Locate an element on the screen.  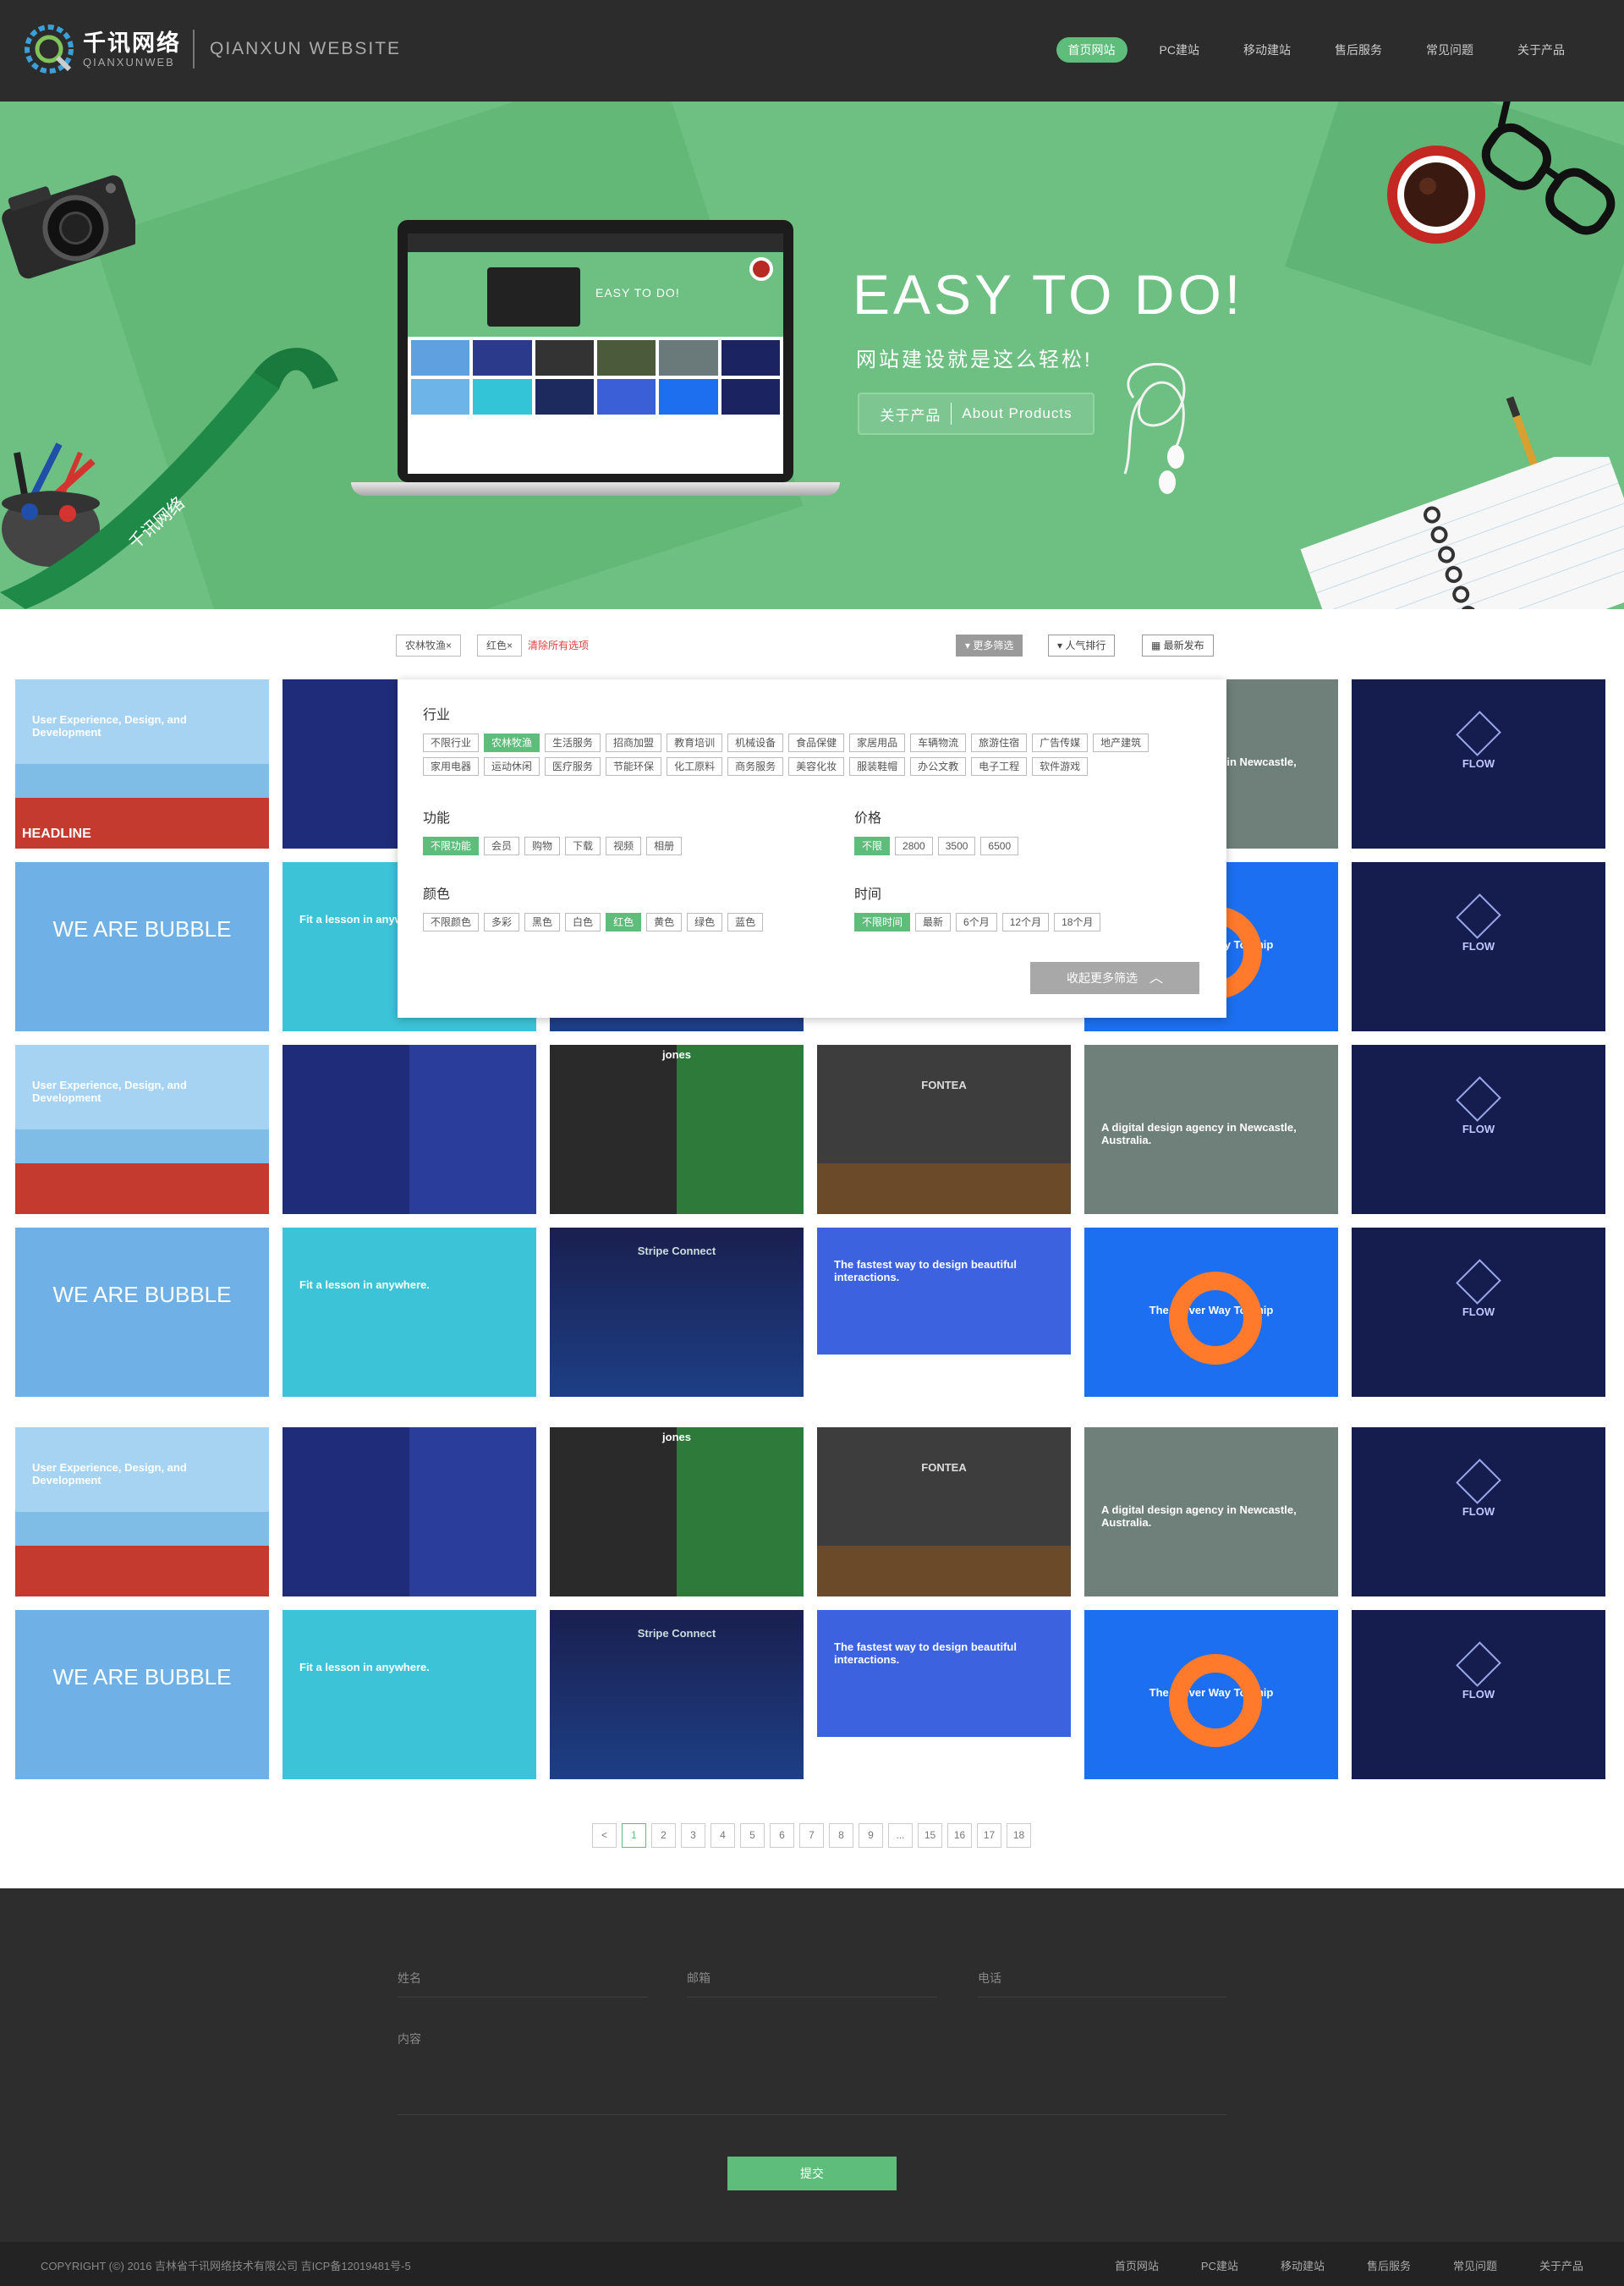
footer-nav-item: 售后服务 is located at coordinates (1389, 2265).